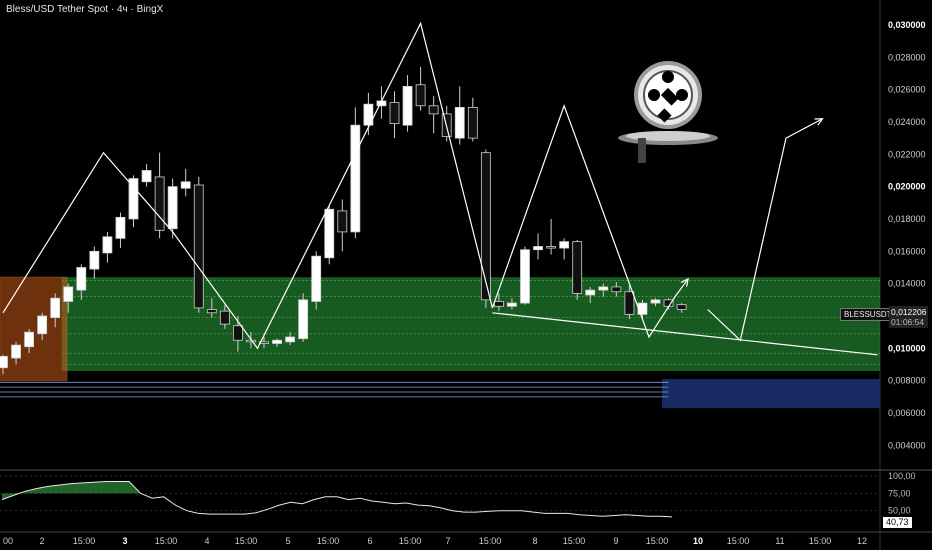 The image size is (932, 550). Describe the element at coordinates (804, 128) in the screenshot. I see `arrow-line` at that location.